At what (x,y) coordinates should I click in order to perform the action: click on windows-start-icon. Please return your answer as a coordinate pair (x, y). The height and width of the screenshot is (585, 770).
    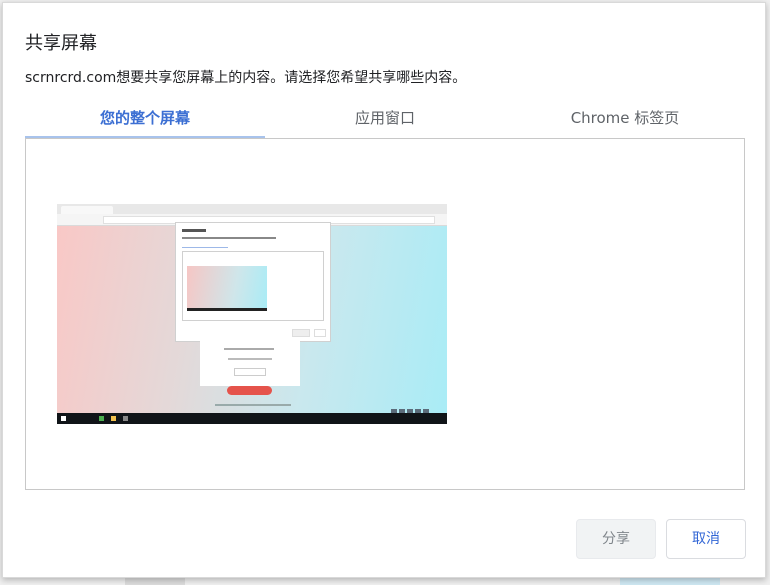
    Looking at the image, I should click on (63, 418).